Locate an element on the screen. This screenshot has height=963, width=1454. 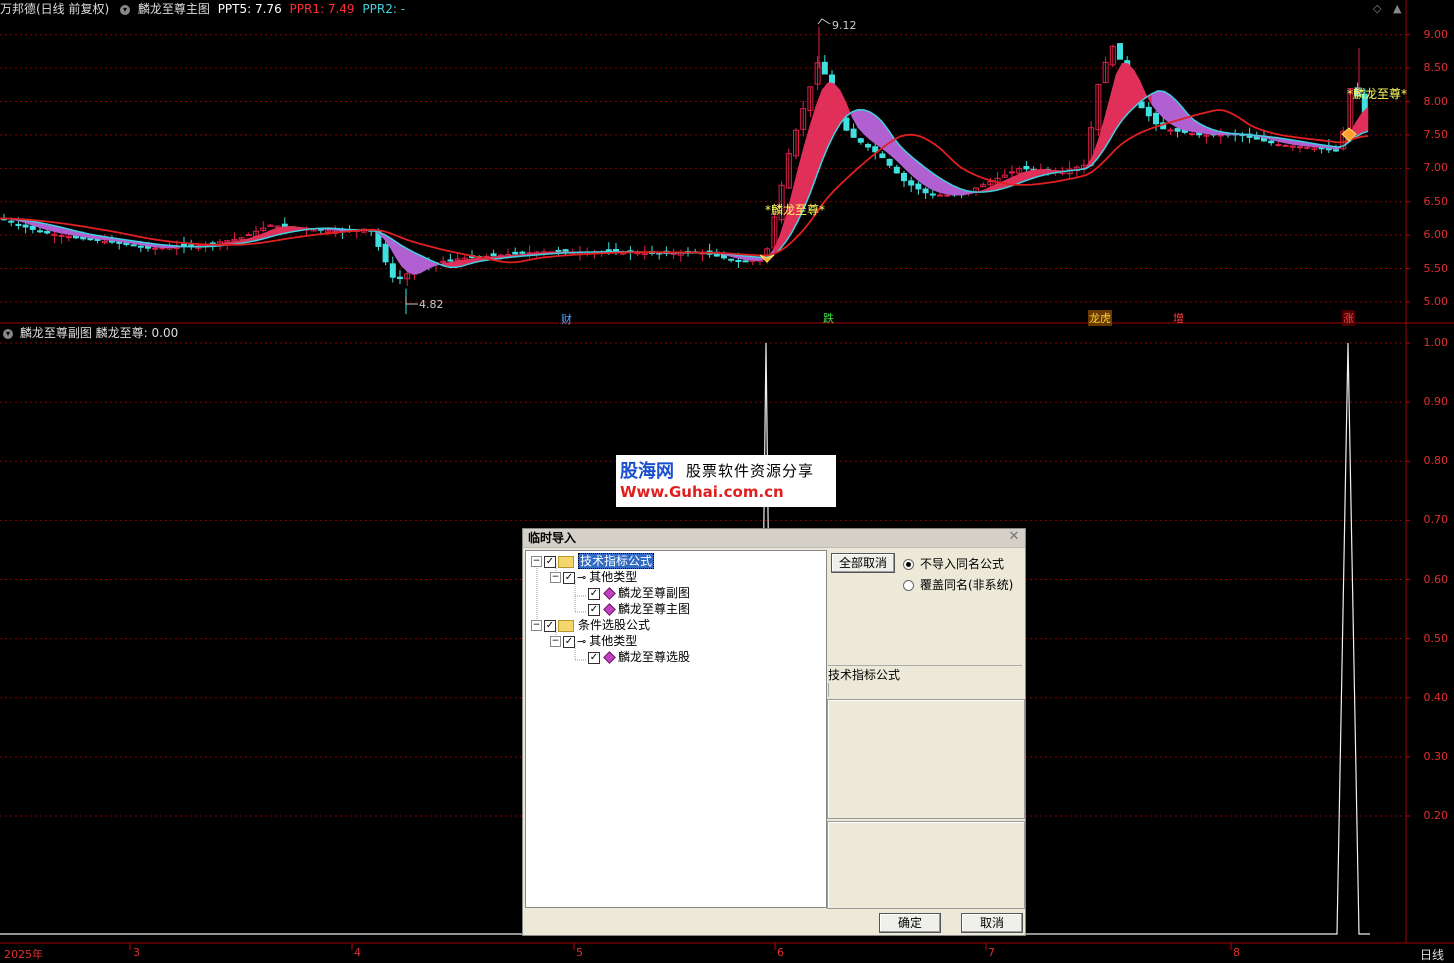
deselect-all-button: 全部取消 is located at coordinates (863, 563).